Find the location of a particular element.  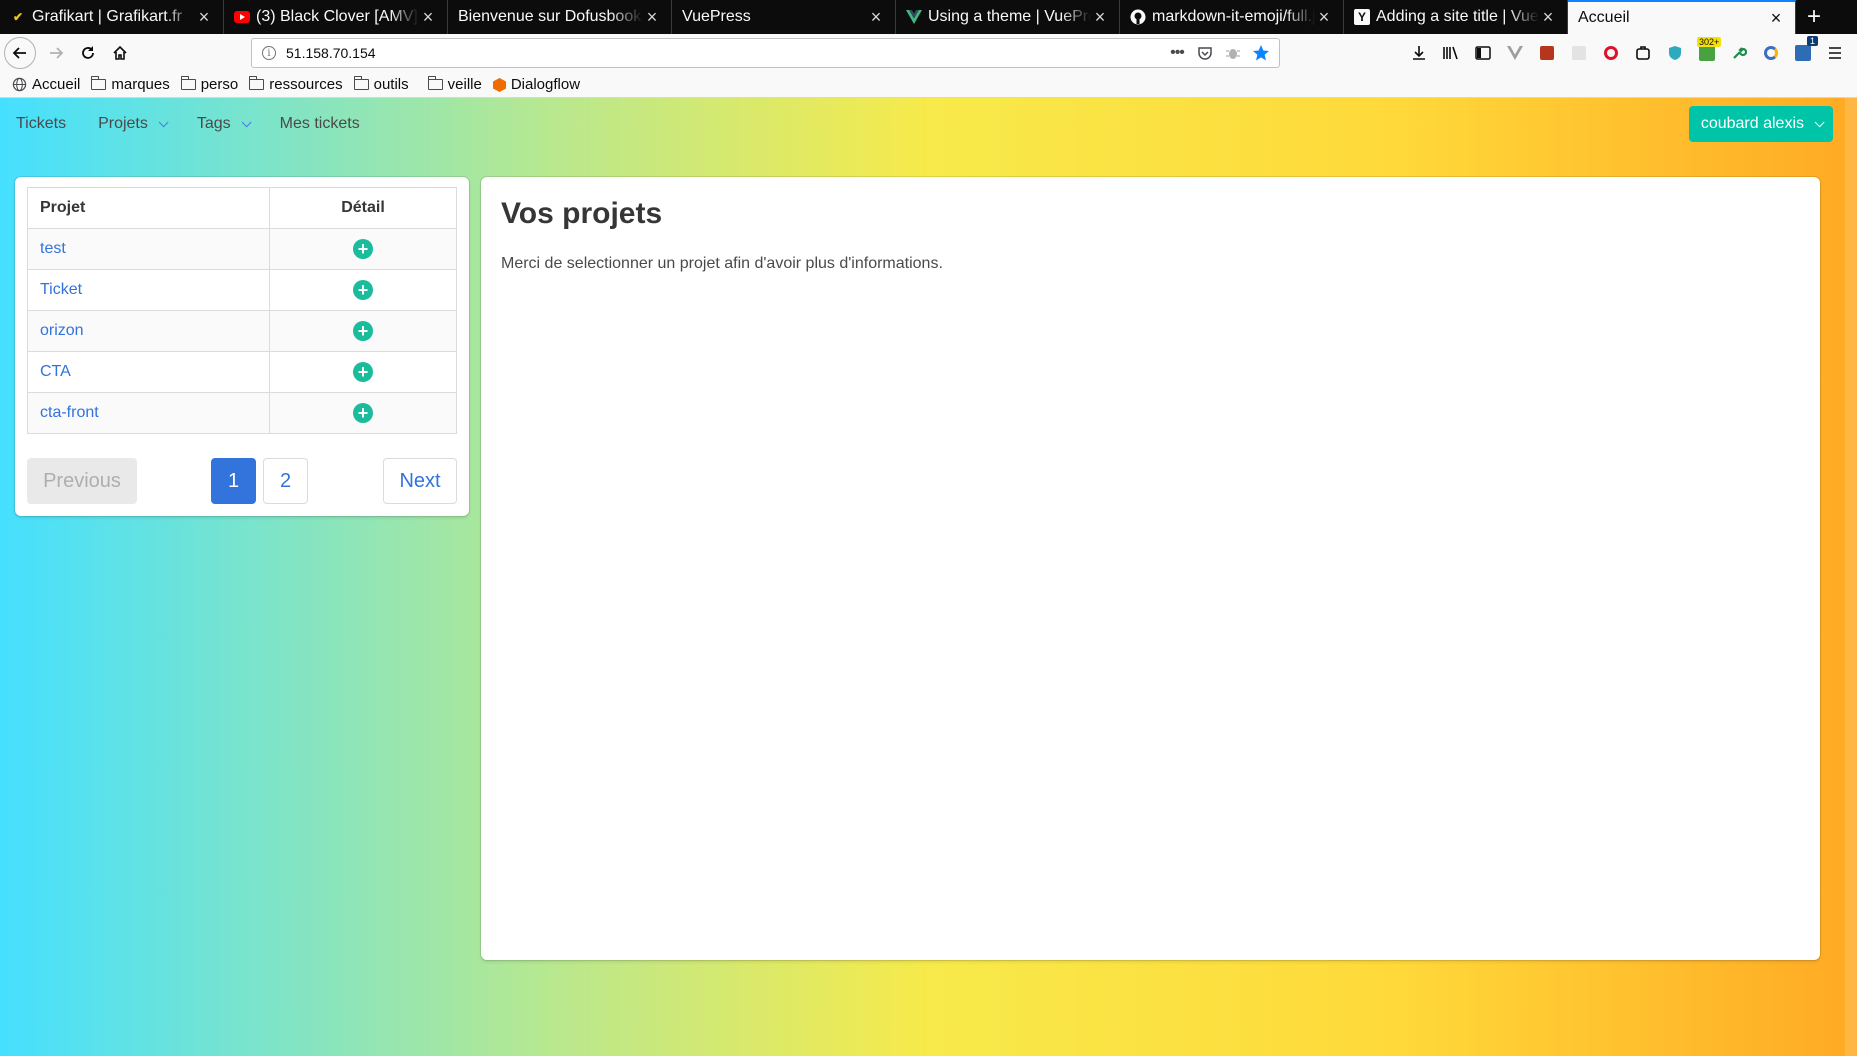

next-button: Next is located at coordinates (420, 481).